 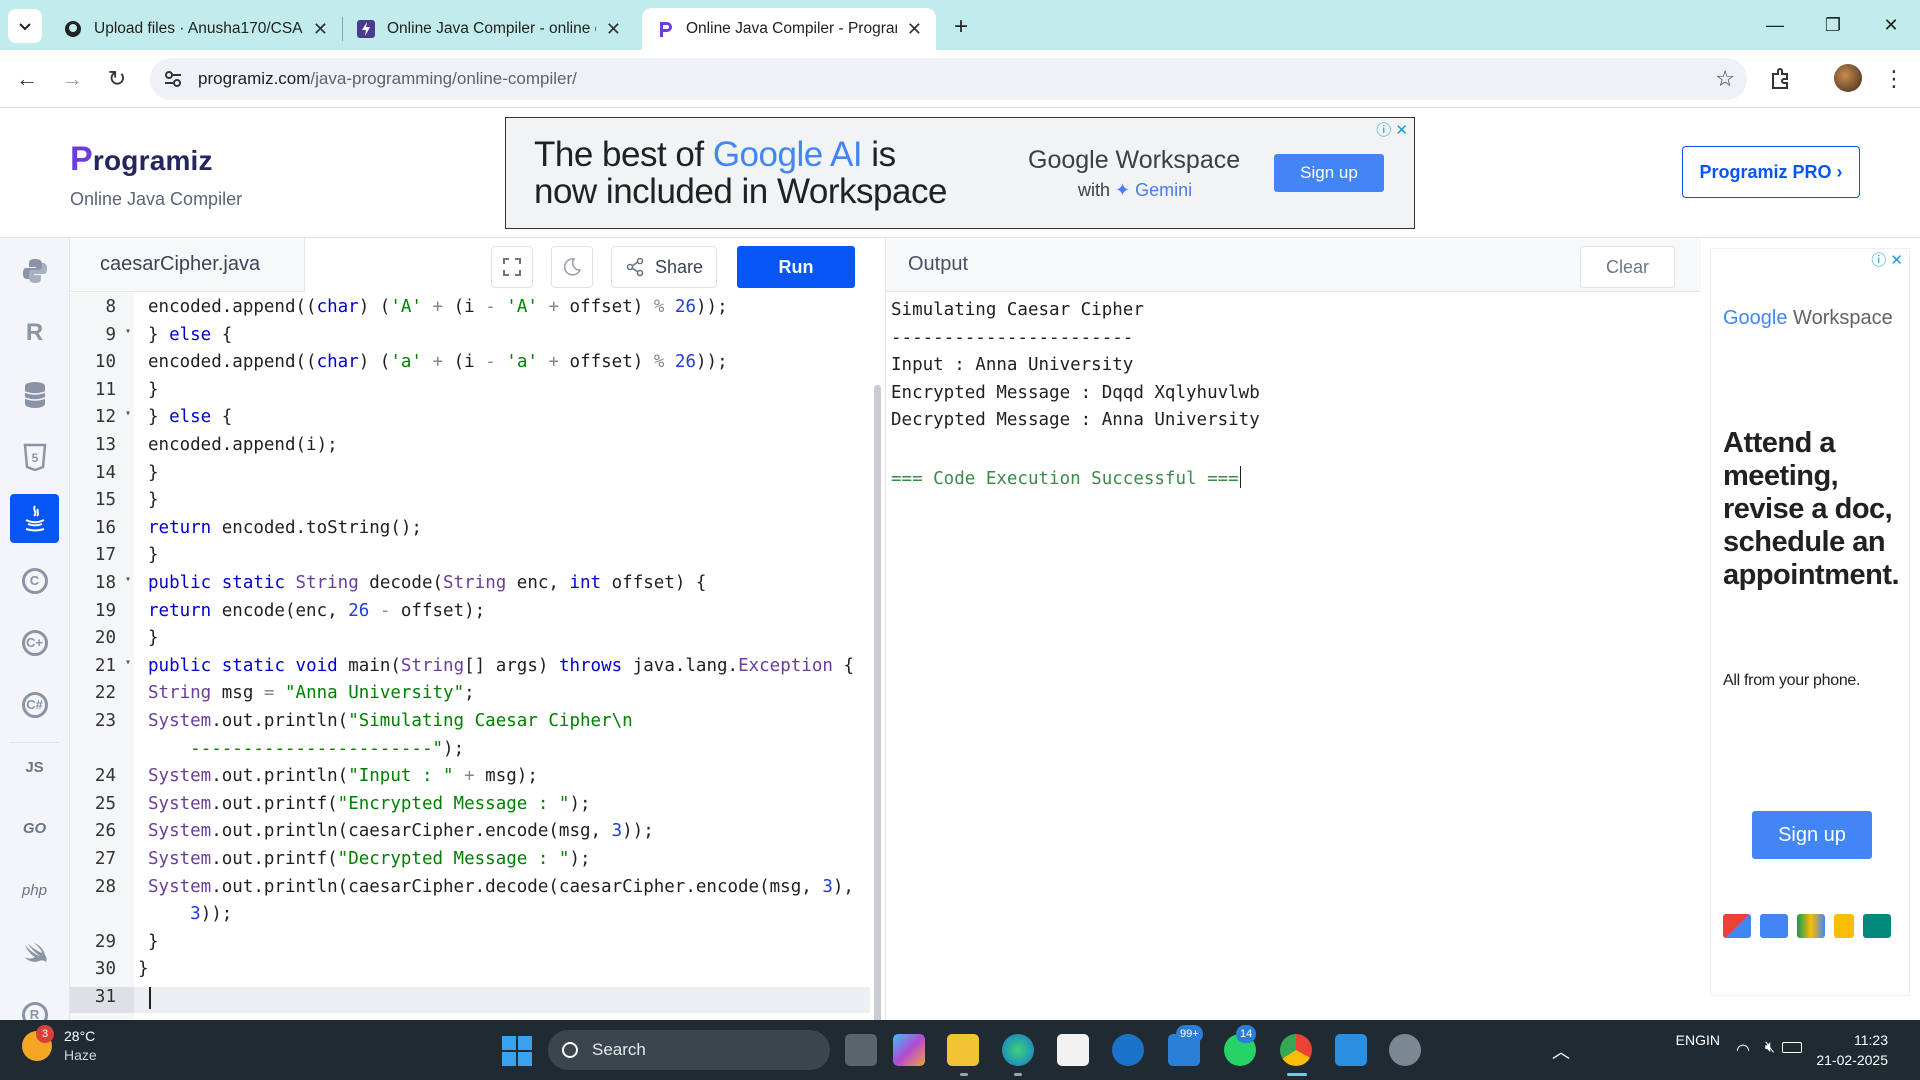 I want to click on maximize-icon: ❐, so click(x=1833, y=25).